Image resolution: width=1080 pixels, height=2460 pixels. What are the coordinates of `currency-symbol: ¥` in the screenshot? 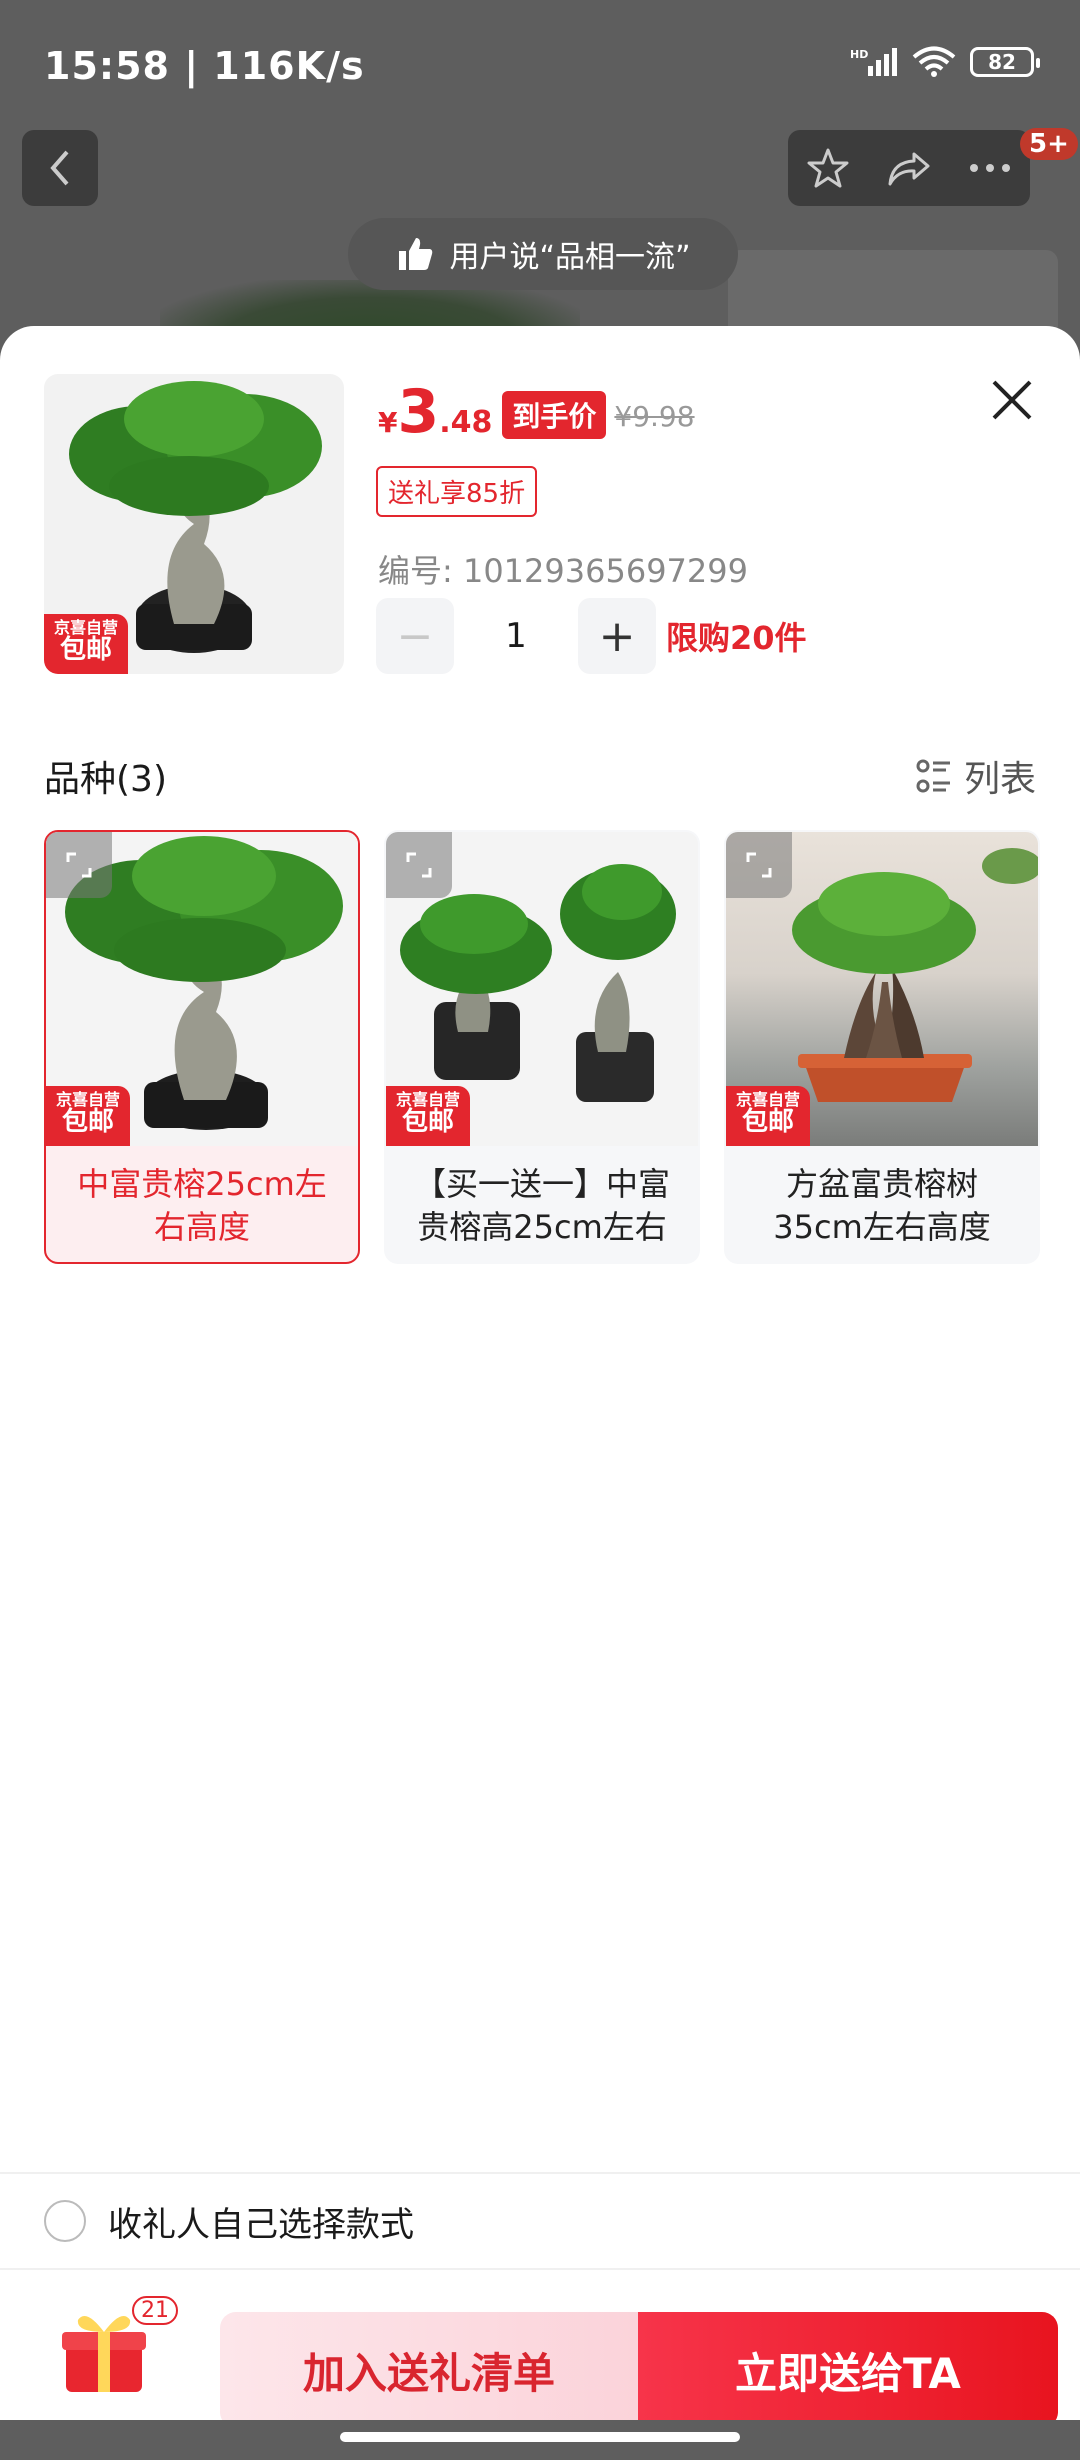 It's located at (388, 422).